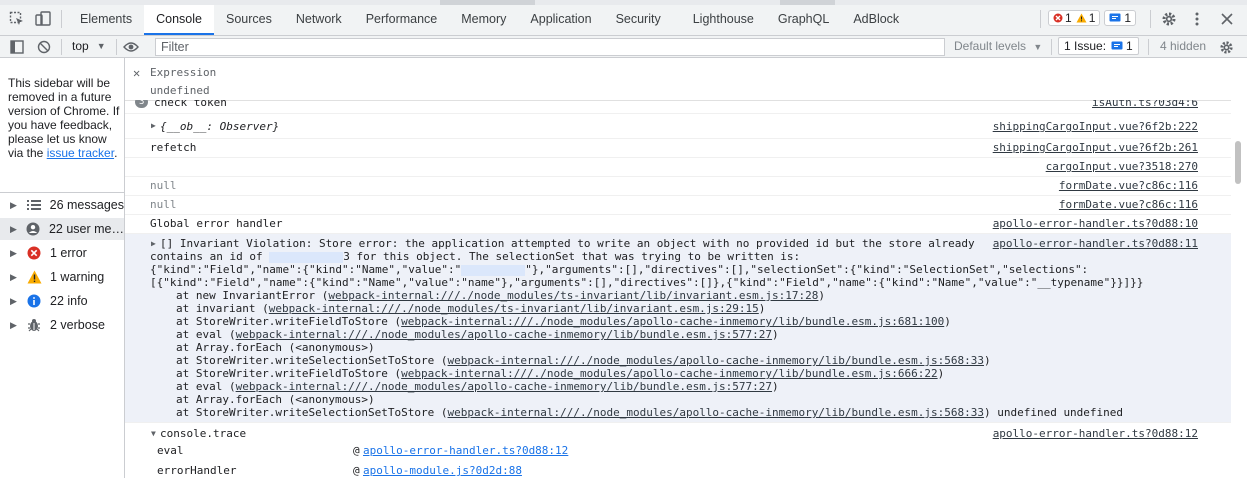 The height and width of the screenshot is (478, 1247). I want to click on source-link: apollo-error-handler.ts?0d88:12, so click(1095, 433).